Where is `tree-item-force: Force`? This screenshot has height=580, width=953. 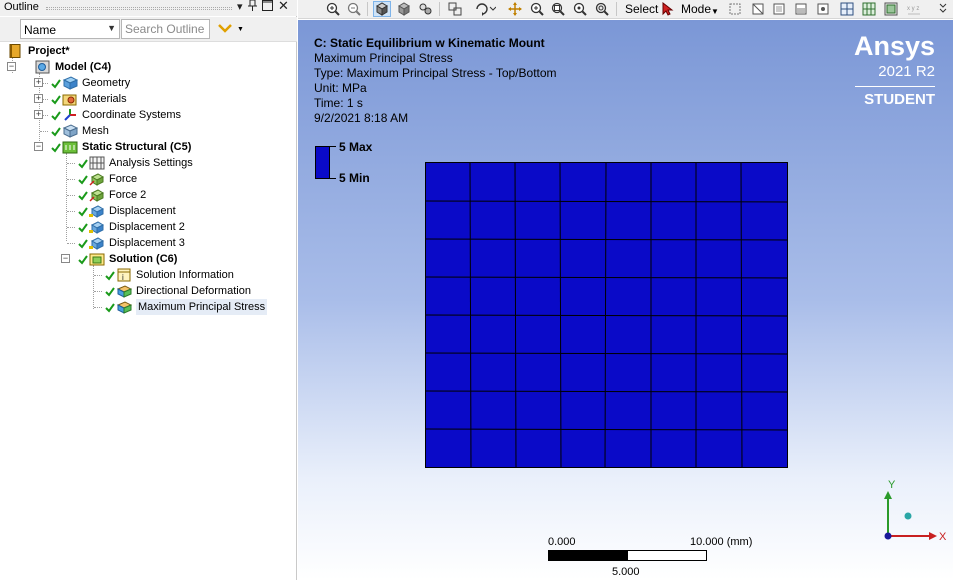
tree-item-force: Force is located at coordinates (107, 179).